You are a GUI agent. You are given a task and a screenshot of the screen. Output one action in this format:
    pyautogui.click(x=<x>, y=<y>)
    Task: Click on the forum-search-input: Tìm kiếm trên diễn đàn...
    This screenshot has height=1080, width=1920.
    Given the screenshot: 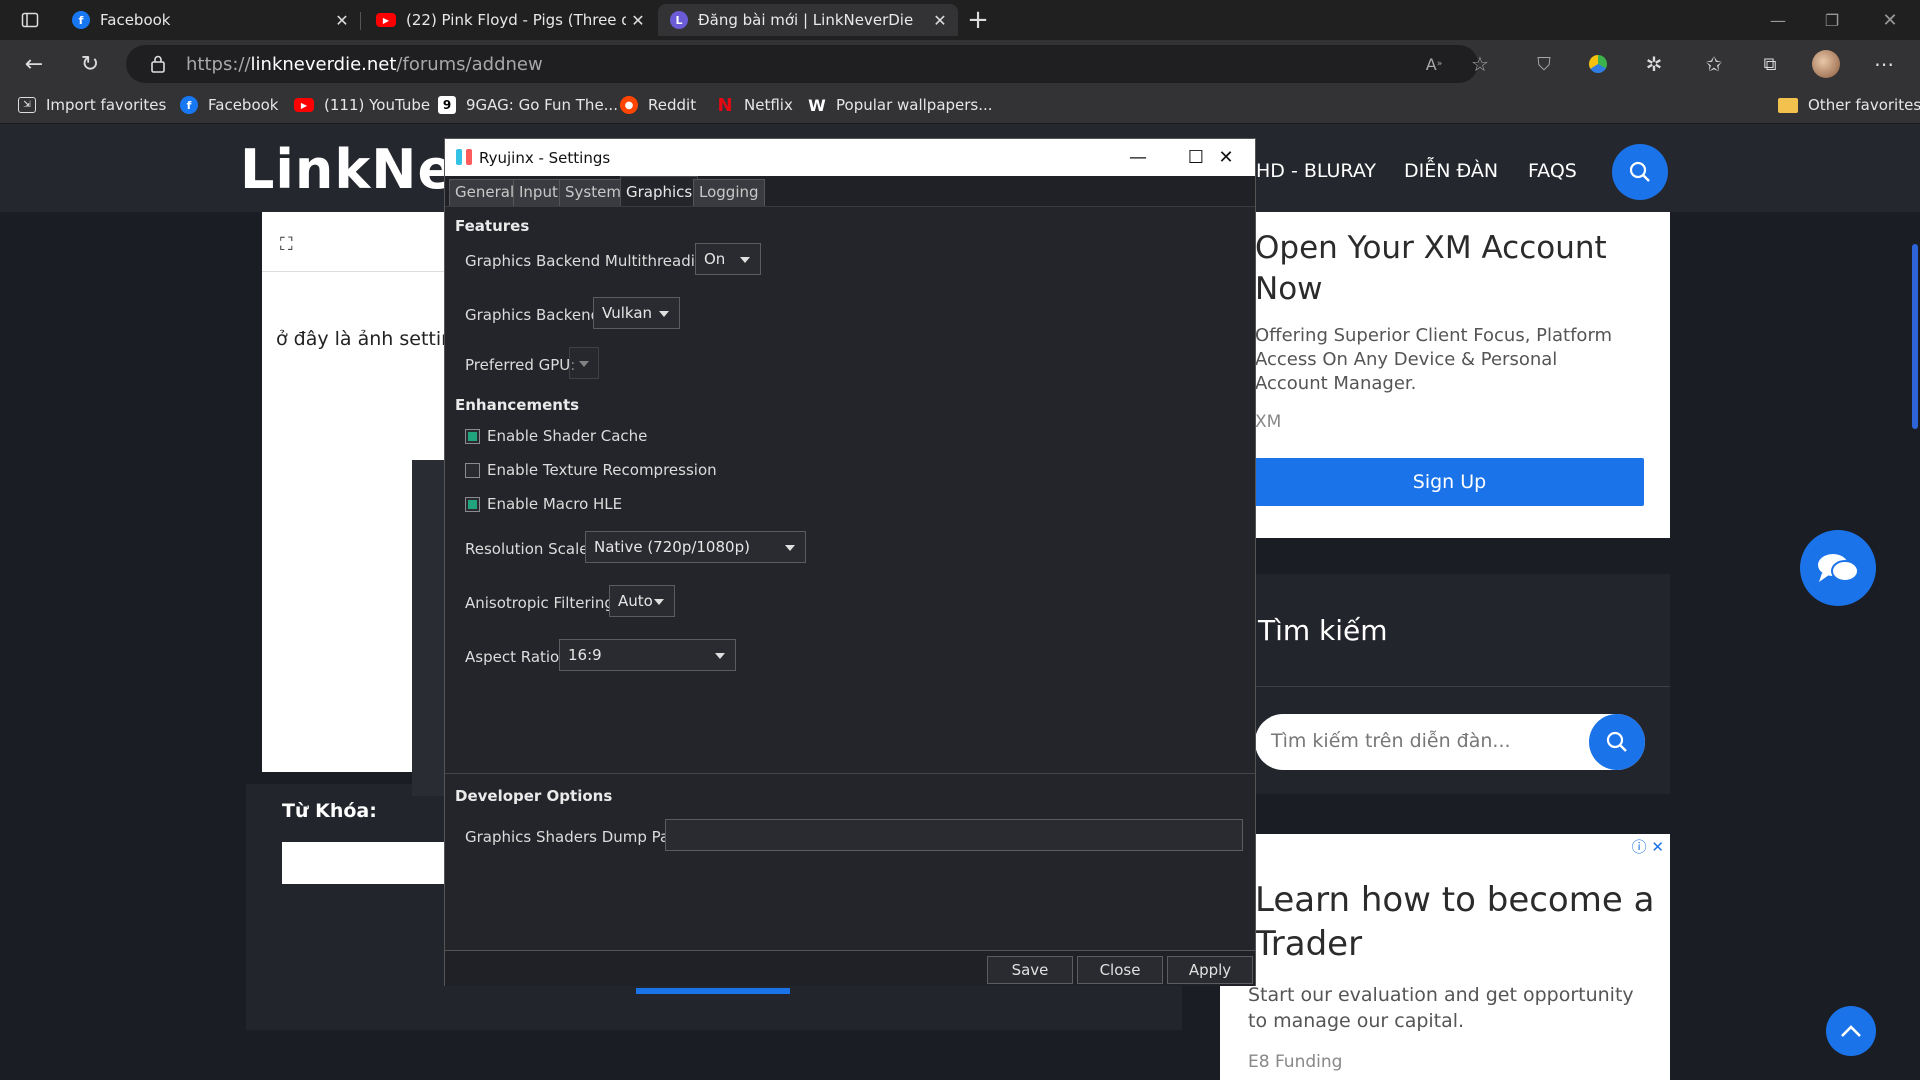 What is the action you would take?
    pyautogui.click(x=1450, y=742)
    